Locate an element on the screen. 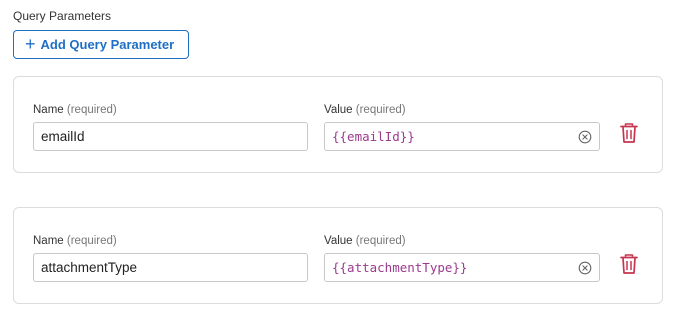  name-input: emailId is located at coordinates (170, 136).